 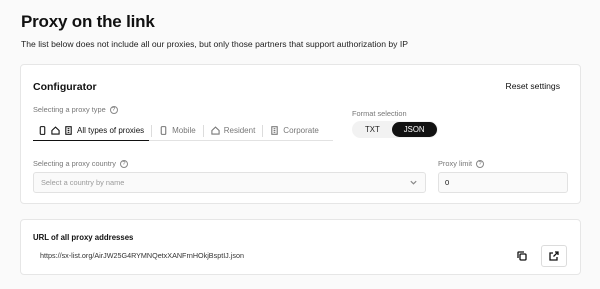 I want to click on tab-label: Resident, so click(x=239, y=130).